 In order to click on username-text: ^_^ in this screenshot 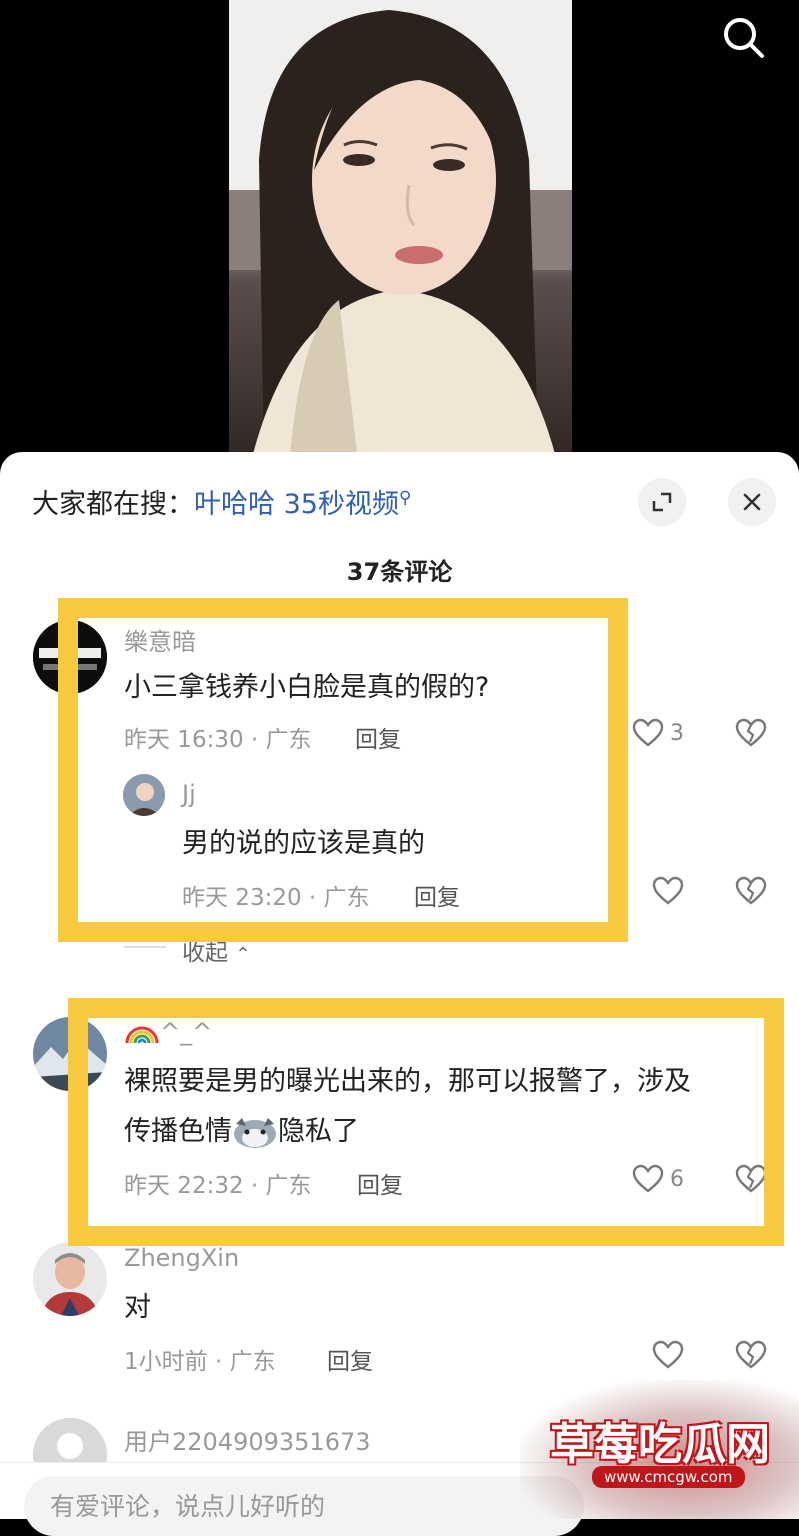, I will do `click(186, 1032)`.